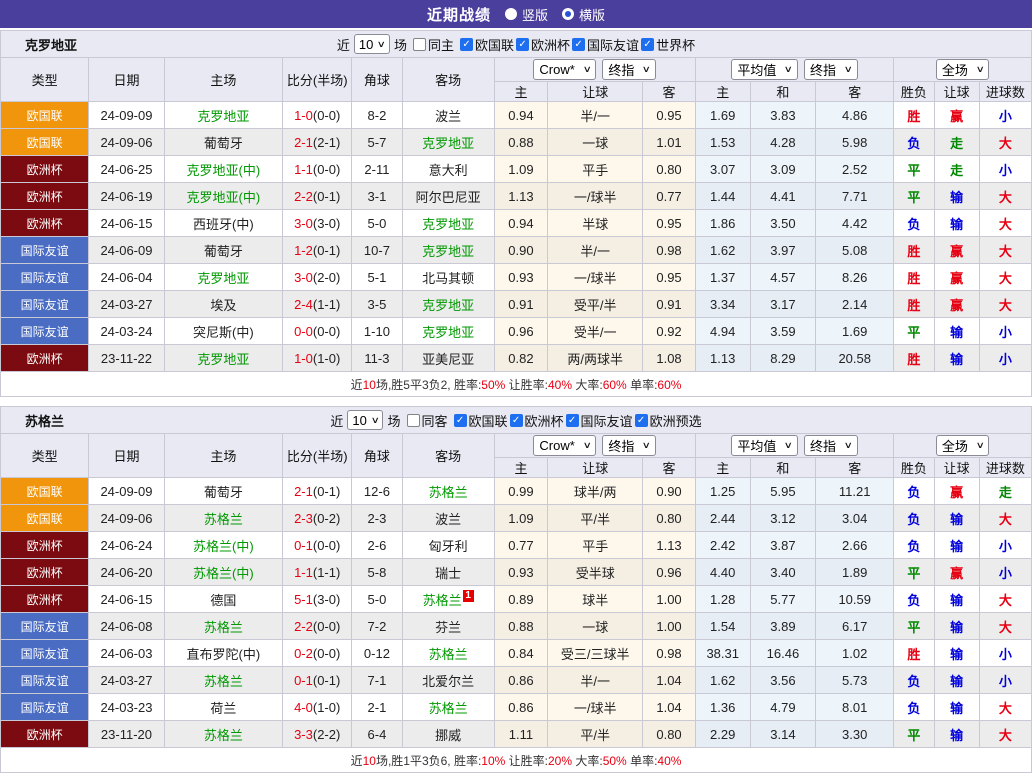 This screenshot has width=1032, height=773. What do you see at coordinates (448, 735) in the screenshot?
I see `away-team-link: 挪威` at bounding box center [448, 735].